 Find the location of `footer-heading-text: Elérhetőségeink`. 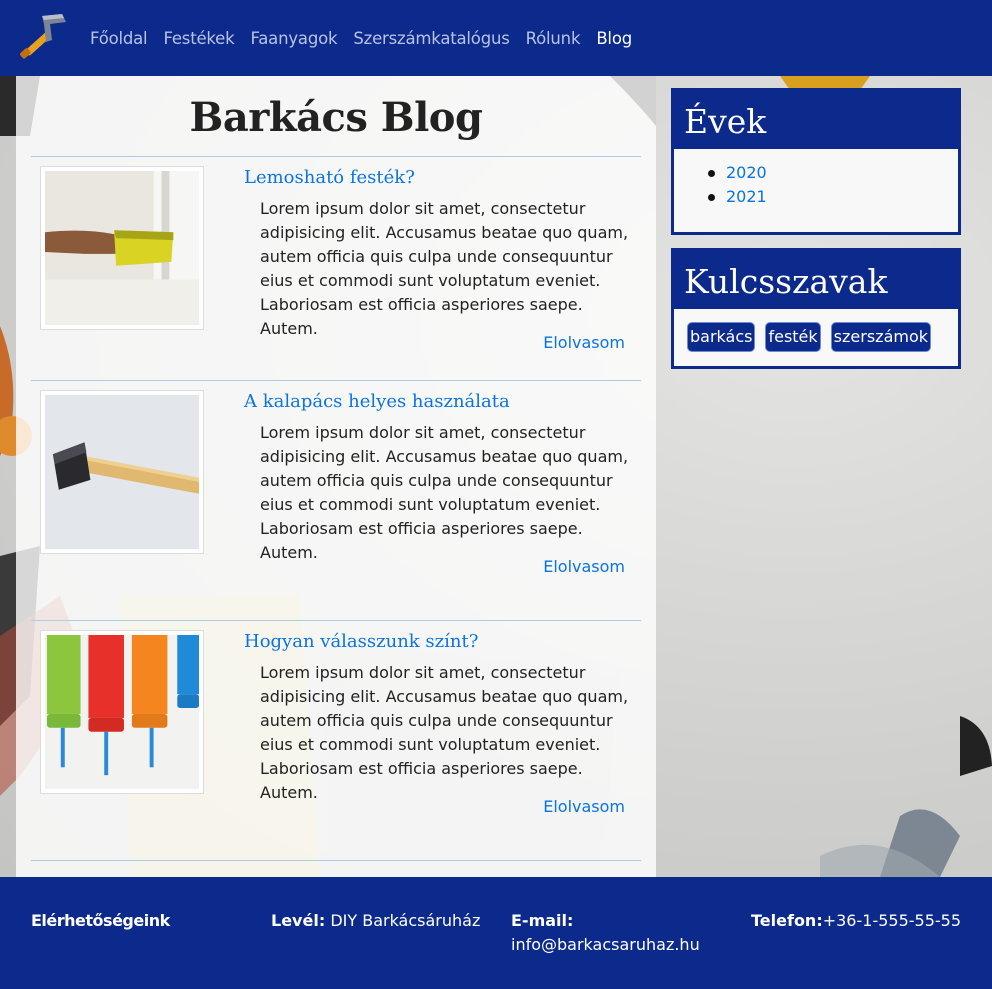

footer-heading-text: Elérhetőségeink is located at coordinates (100, 920).